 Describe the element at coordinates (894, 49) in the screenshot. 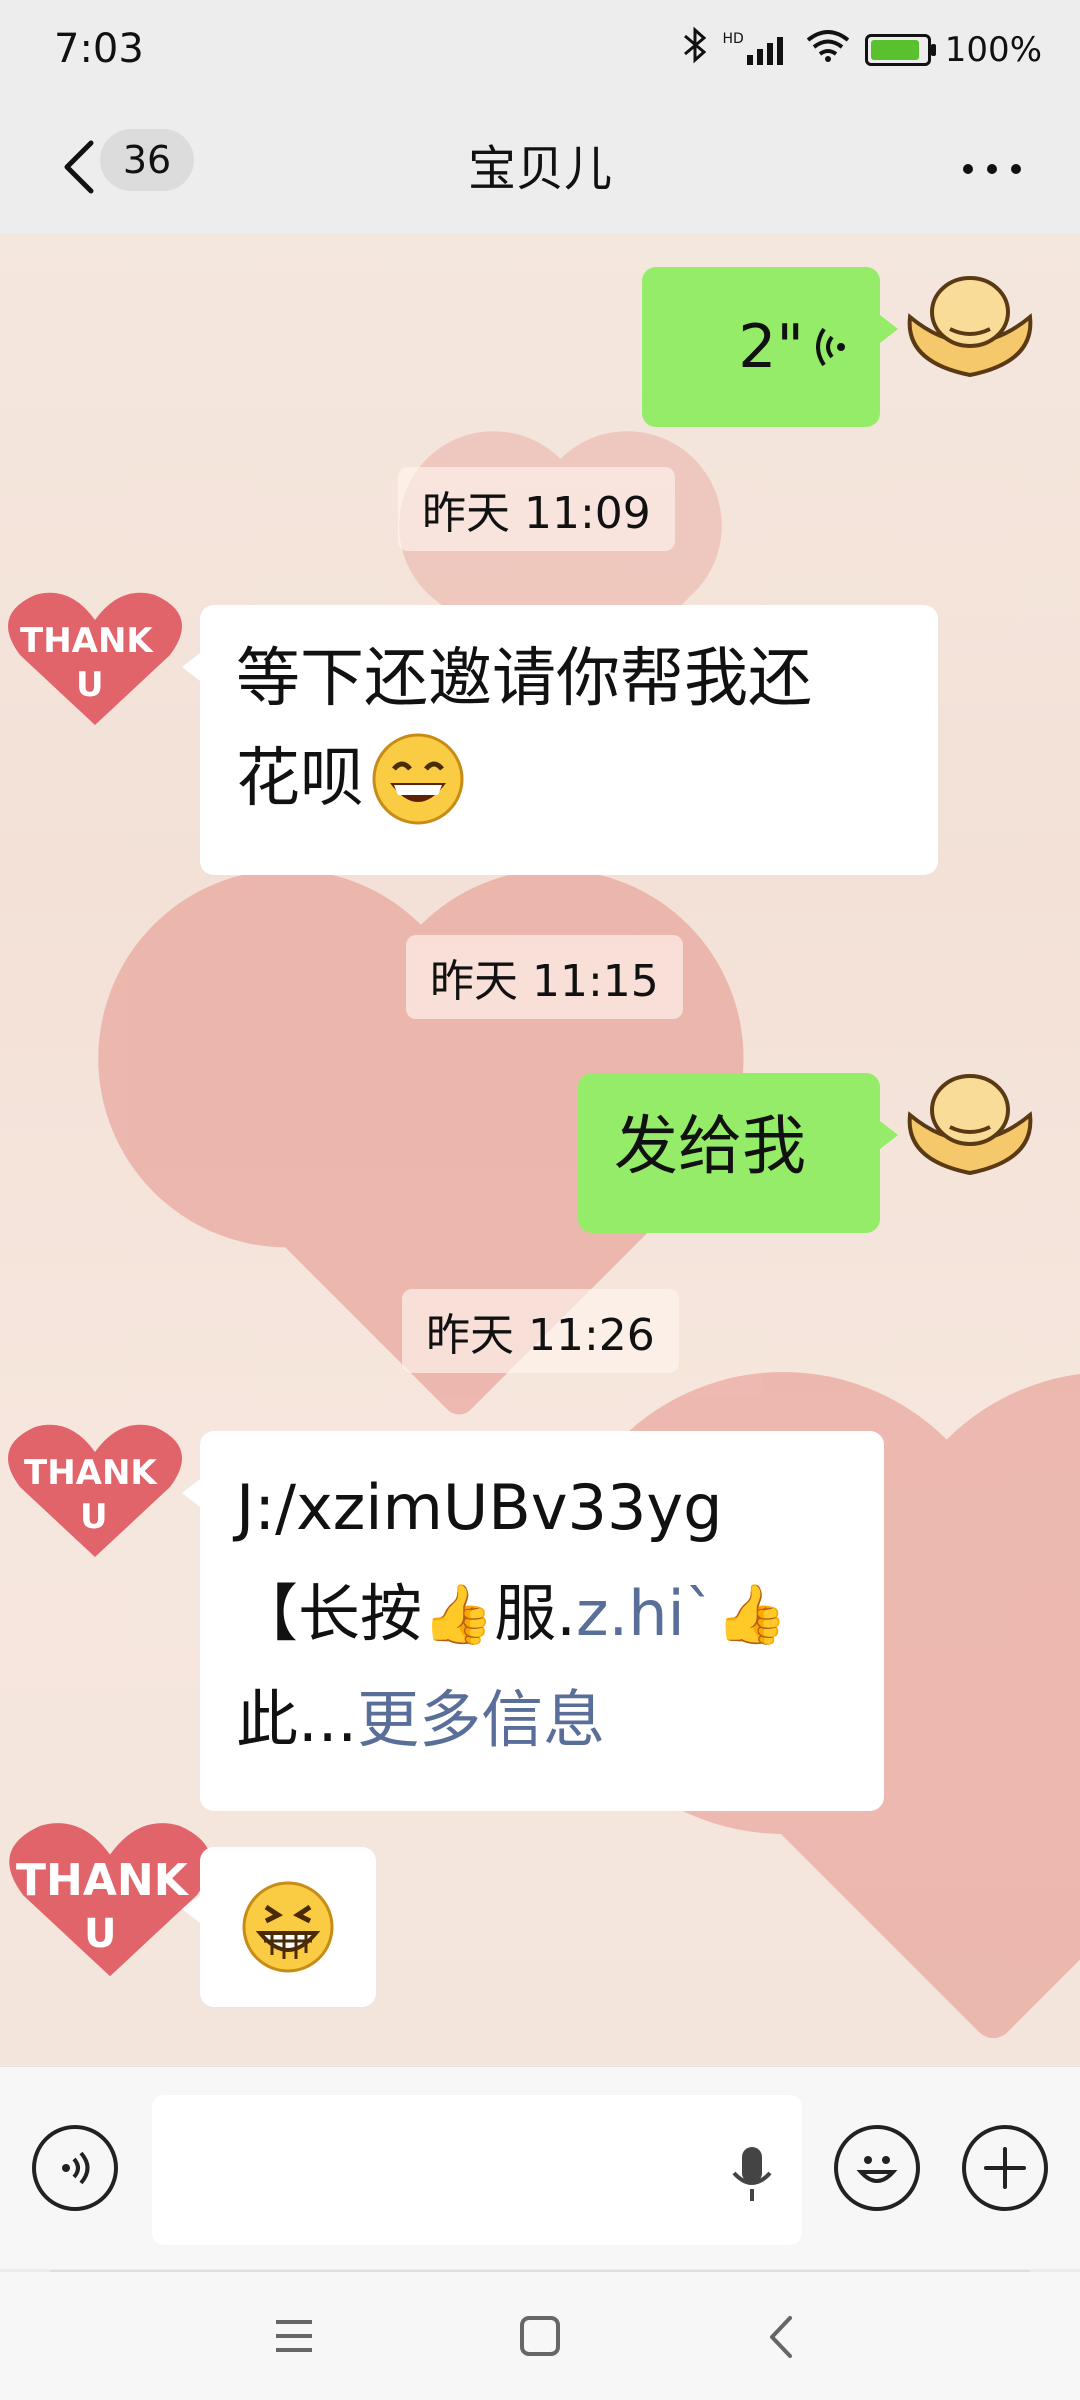

I see `battery-fill` at that location.